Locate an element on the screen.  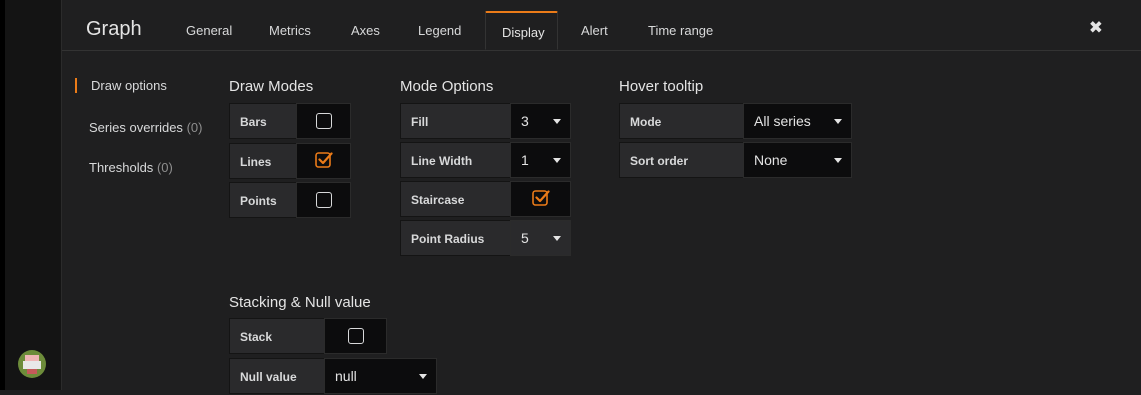
tab-display: Display is located at coordinates (521, 30).